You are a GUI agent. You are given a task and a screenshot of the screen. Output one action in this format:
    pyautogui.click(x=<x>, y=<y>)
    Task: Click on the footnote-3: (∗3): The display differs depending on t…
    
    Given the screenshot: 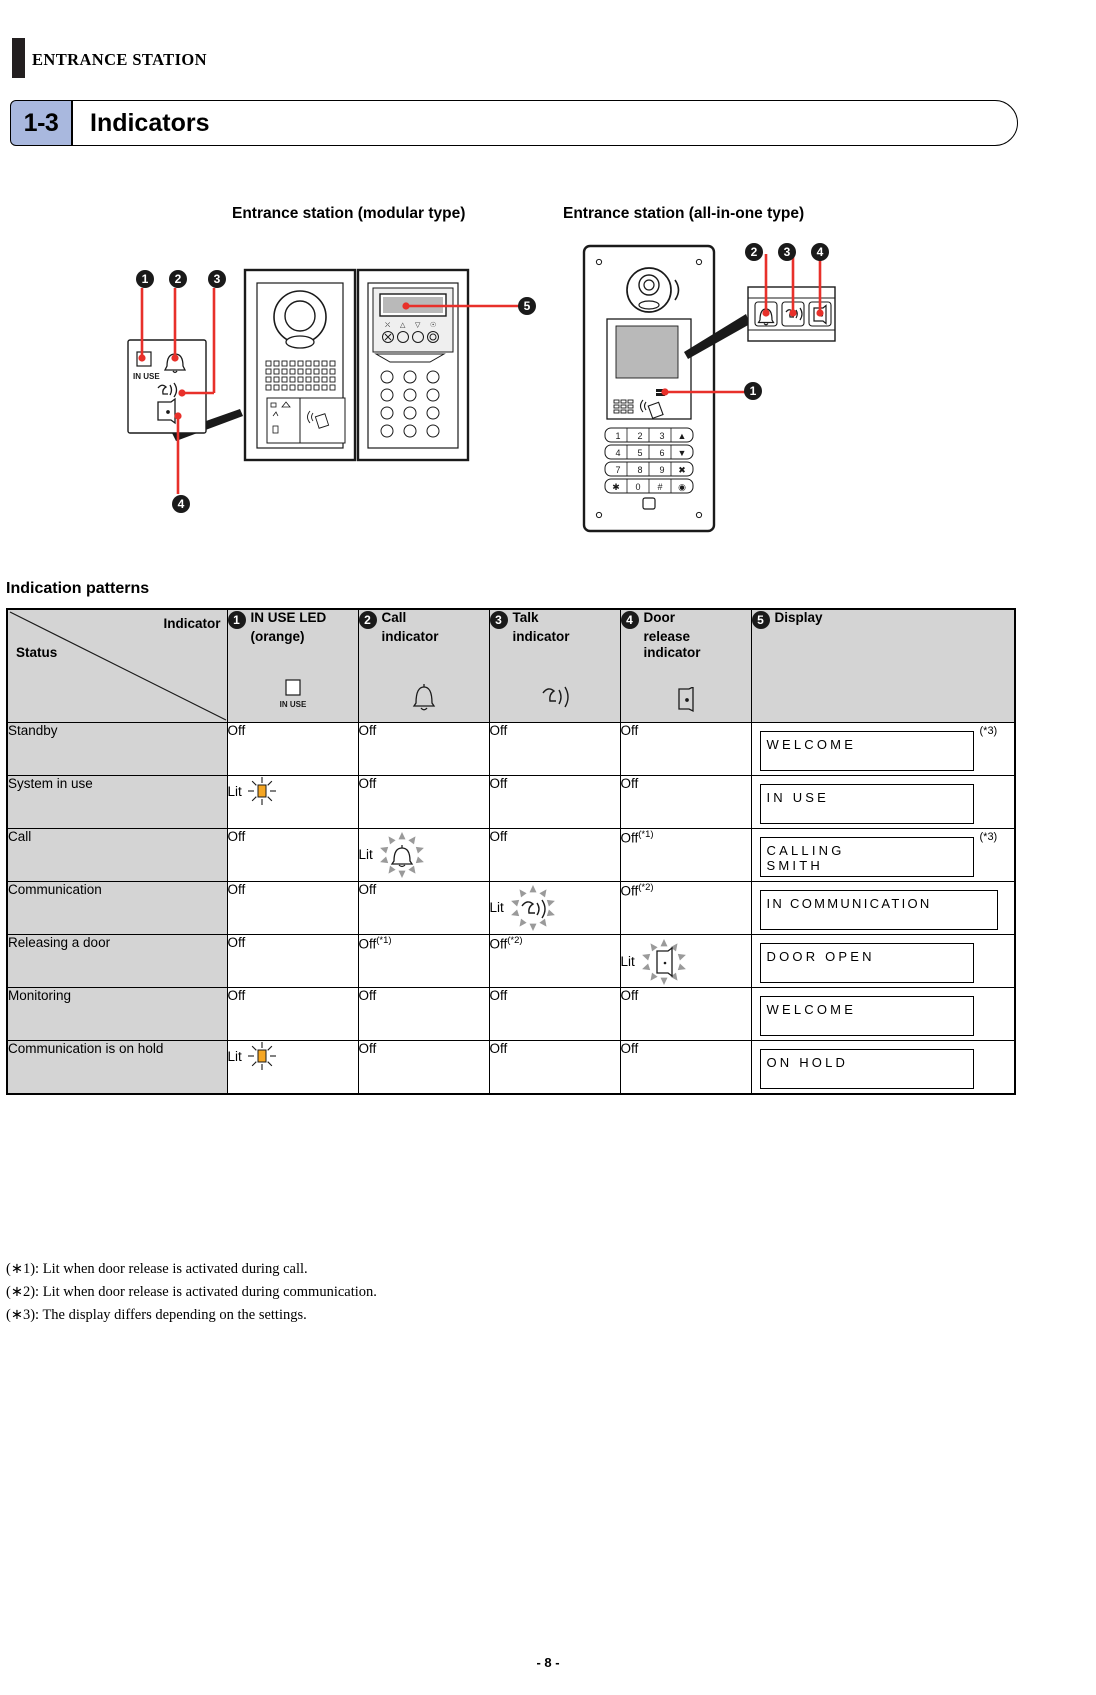 What is the action you would take?
    pyautogui.click(x=156, y=1315)
    